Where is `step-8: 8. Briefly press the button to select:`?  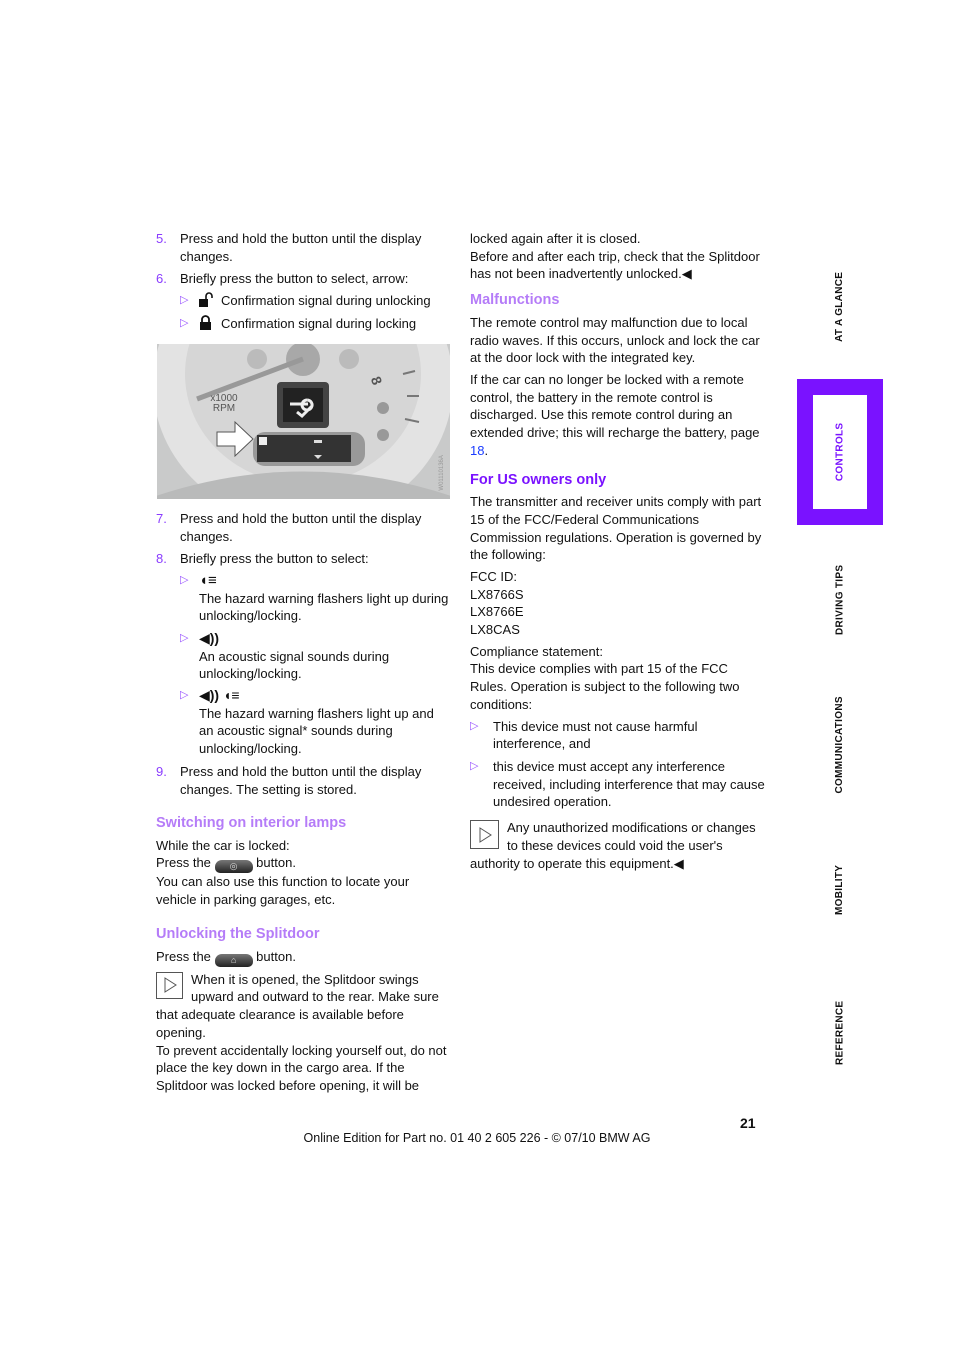
step-8: 8. Briefly press the button to select: is located at coordinates (262, 558).